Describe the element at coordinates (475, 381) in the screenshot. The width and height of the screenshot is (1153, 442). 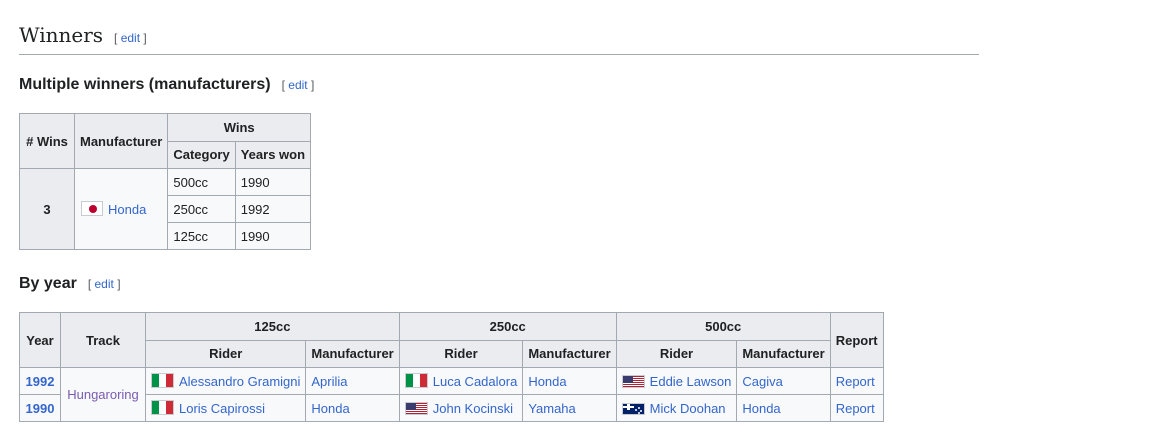
I see `rider-link: Luca Cadalora` at that location.